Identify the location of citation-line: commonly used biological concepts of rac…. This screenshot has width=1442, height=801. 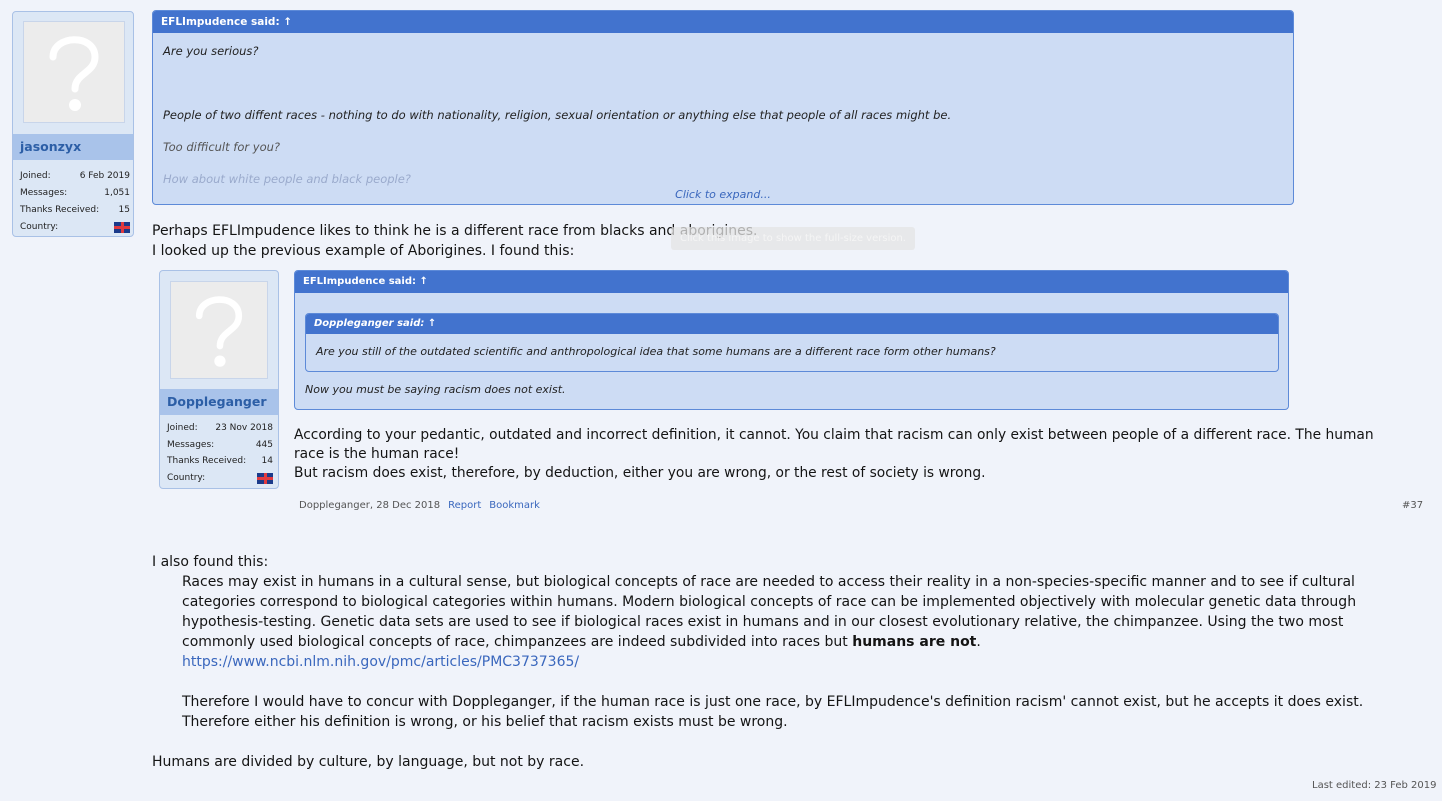
(581, 642).